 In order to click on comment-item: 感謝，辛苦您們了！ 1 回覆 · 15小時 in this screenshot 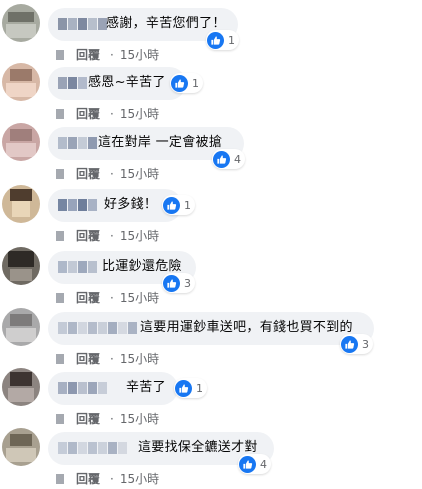, I will do `click(211, 34)`.